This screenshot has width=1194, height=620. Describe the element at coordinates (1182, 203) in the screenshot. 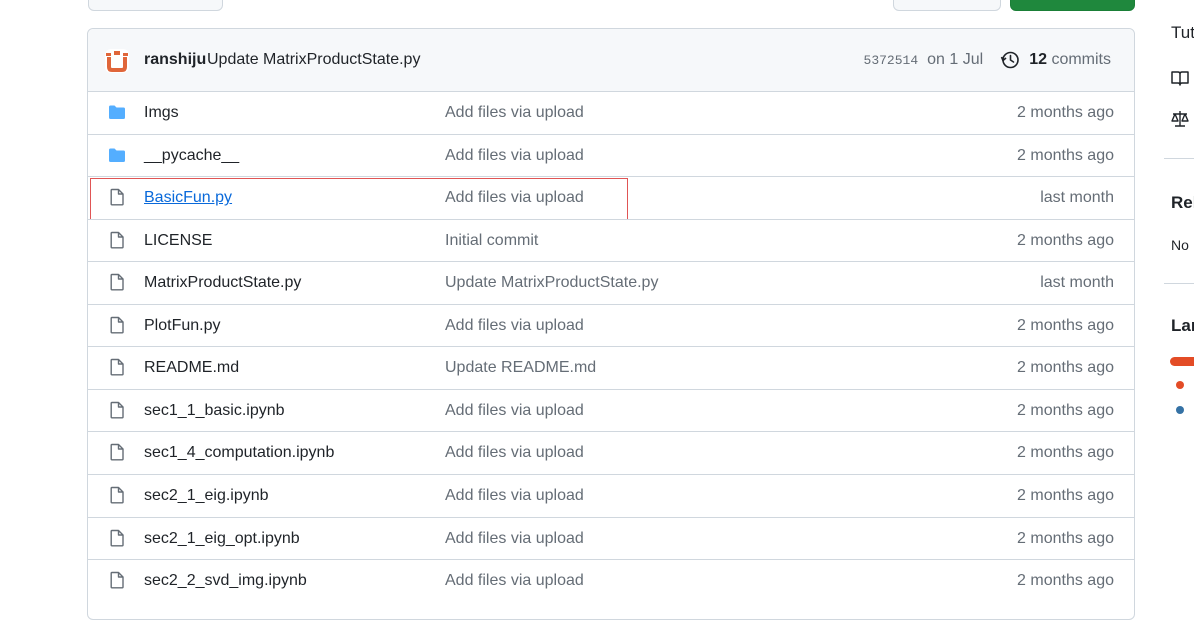

I see `releases-heading: Rel` at that location.